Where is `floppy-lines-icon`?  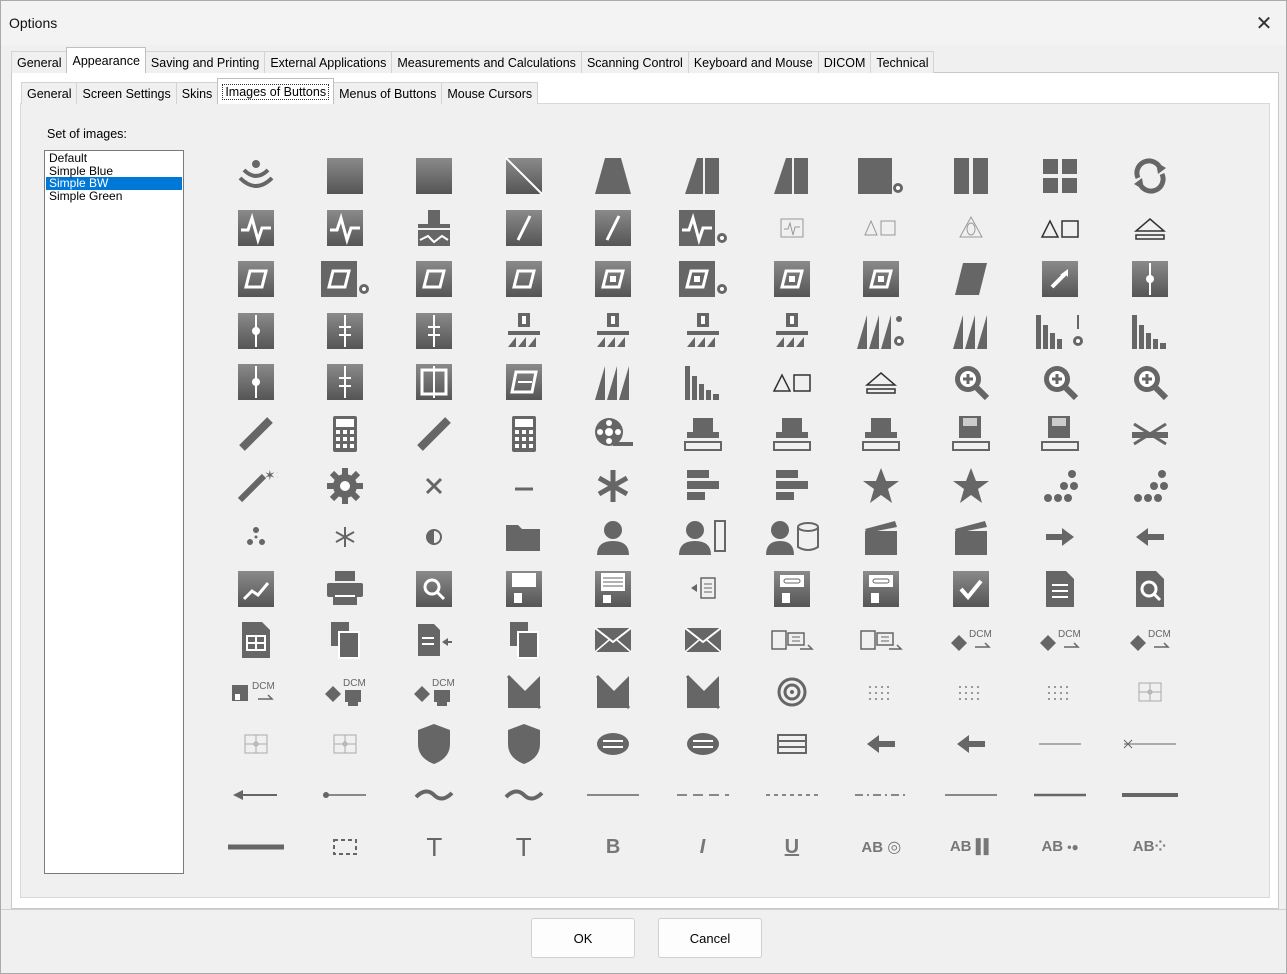 floppy-lines-icon is located at coordinates (613, 589).